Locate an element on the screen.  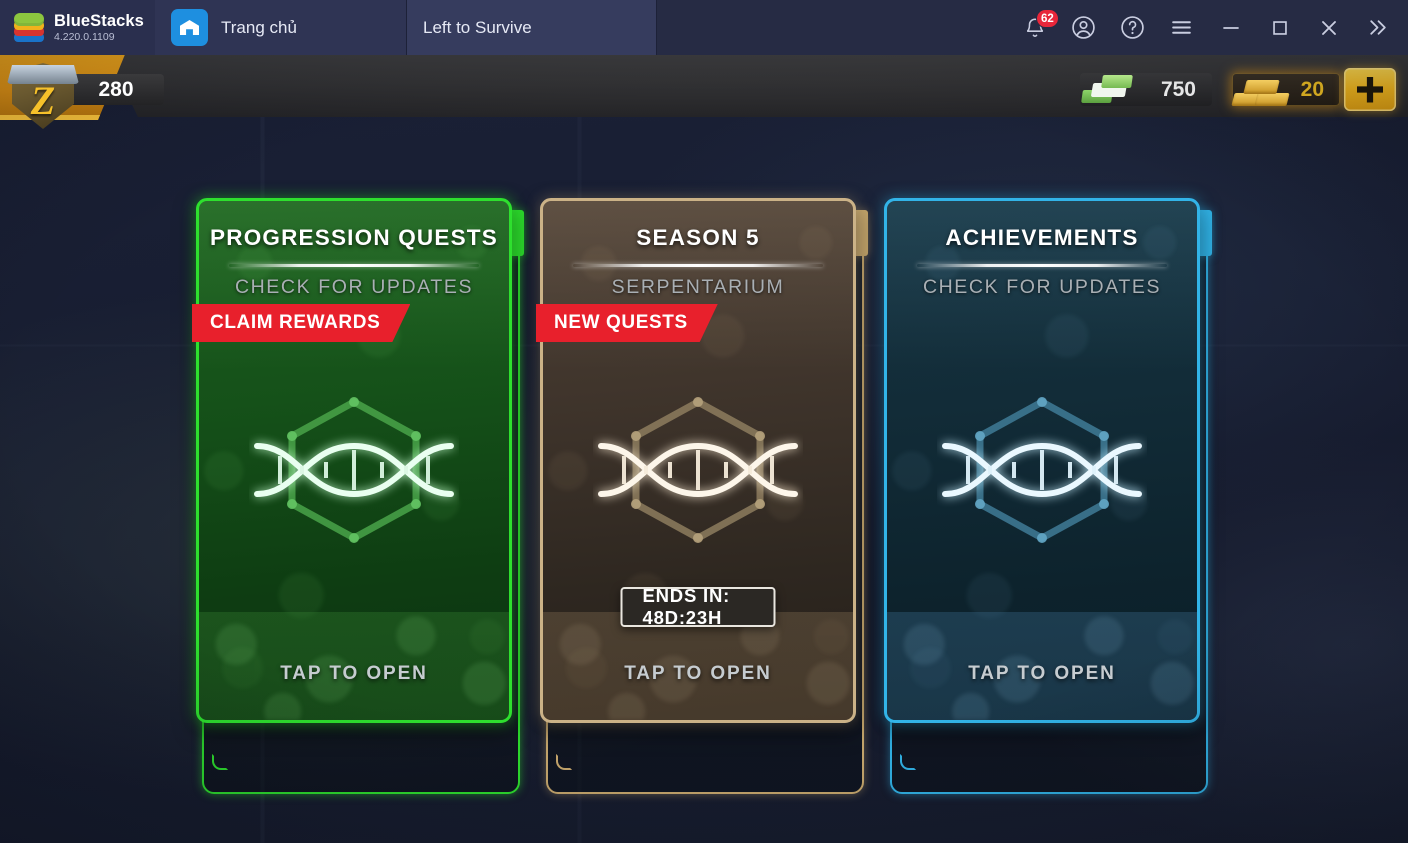
card-title: SEASON 5 is located at coordinates (698, 237).